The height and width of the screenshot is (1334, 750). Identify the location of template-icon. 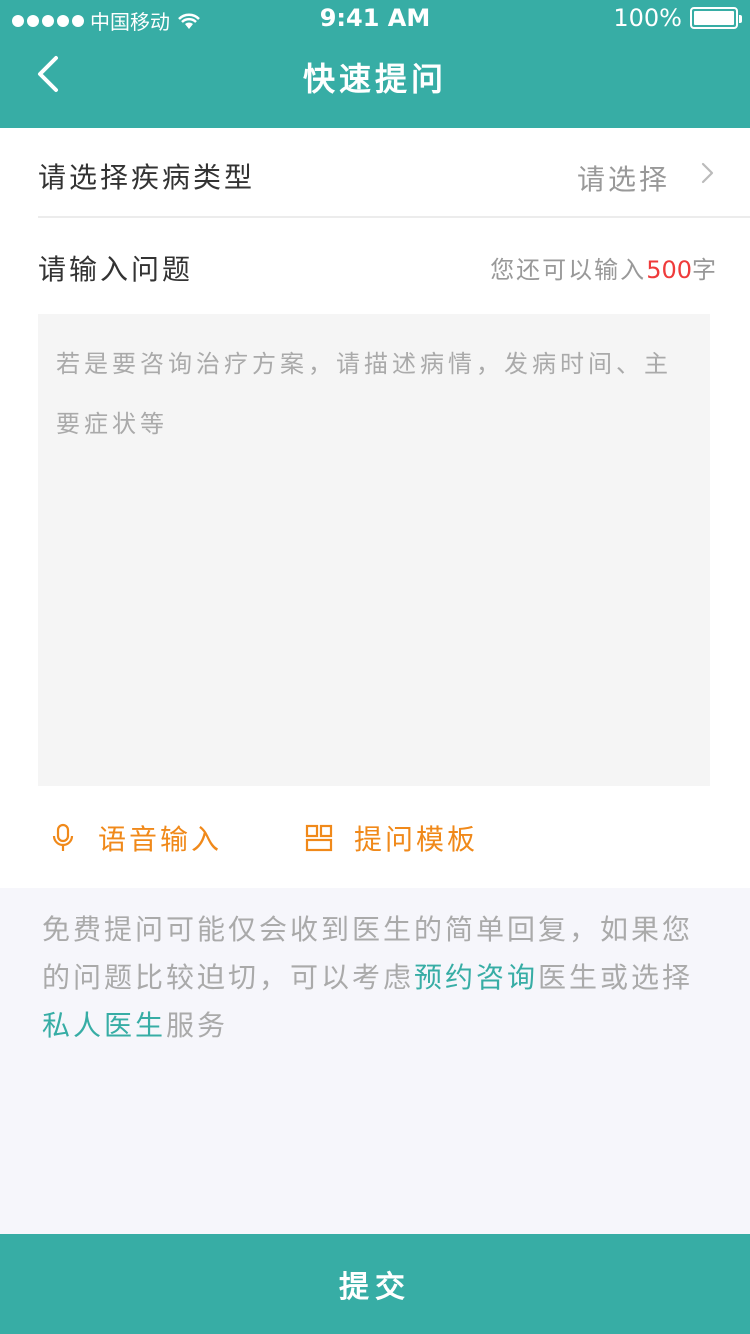
(319, 838).